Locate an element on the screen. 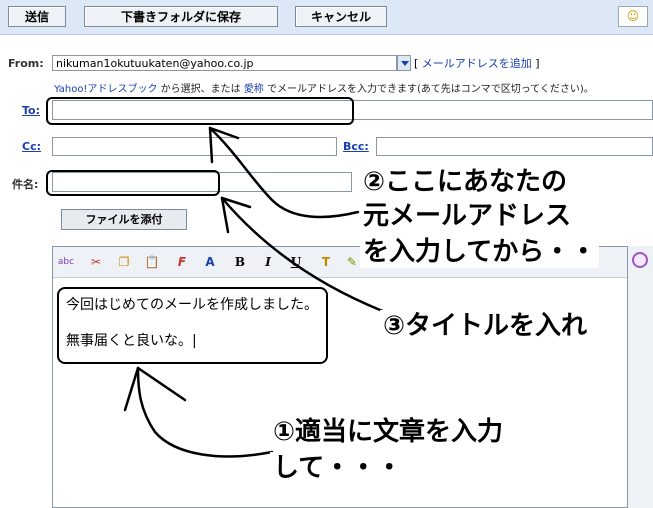 This screenshot has width=653, height=508. annotation-2-line-2: 元メールアドレス is located at coordinates (467, 216).